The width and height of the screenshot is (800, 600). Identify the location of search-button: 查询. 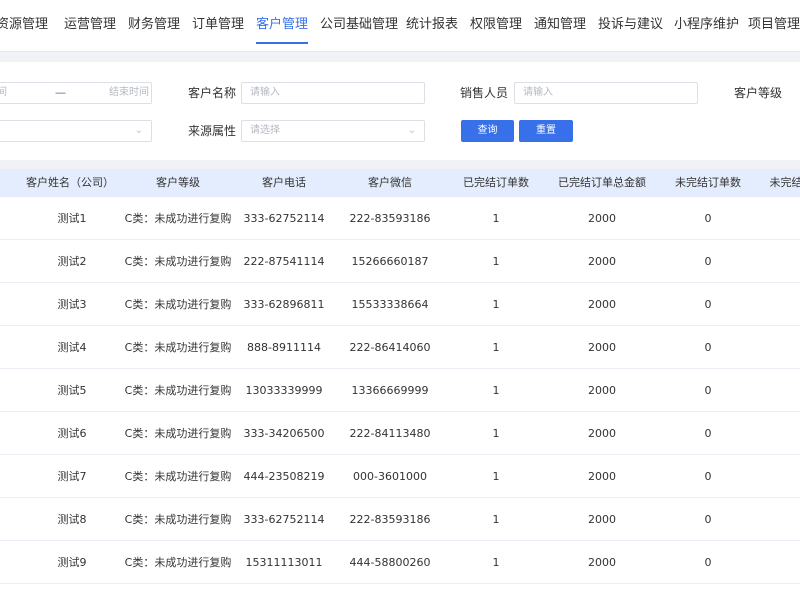
(487, 131).